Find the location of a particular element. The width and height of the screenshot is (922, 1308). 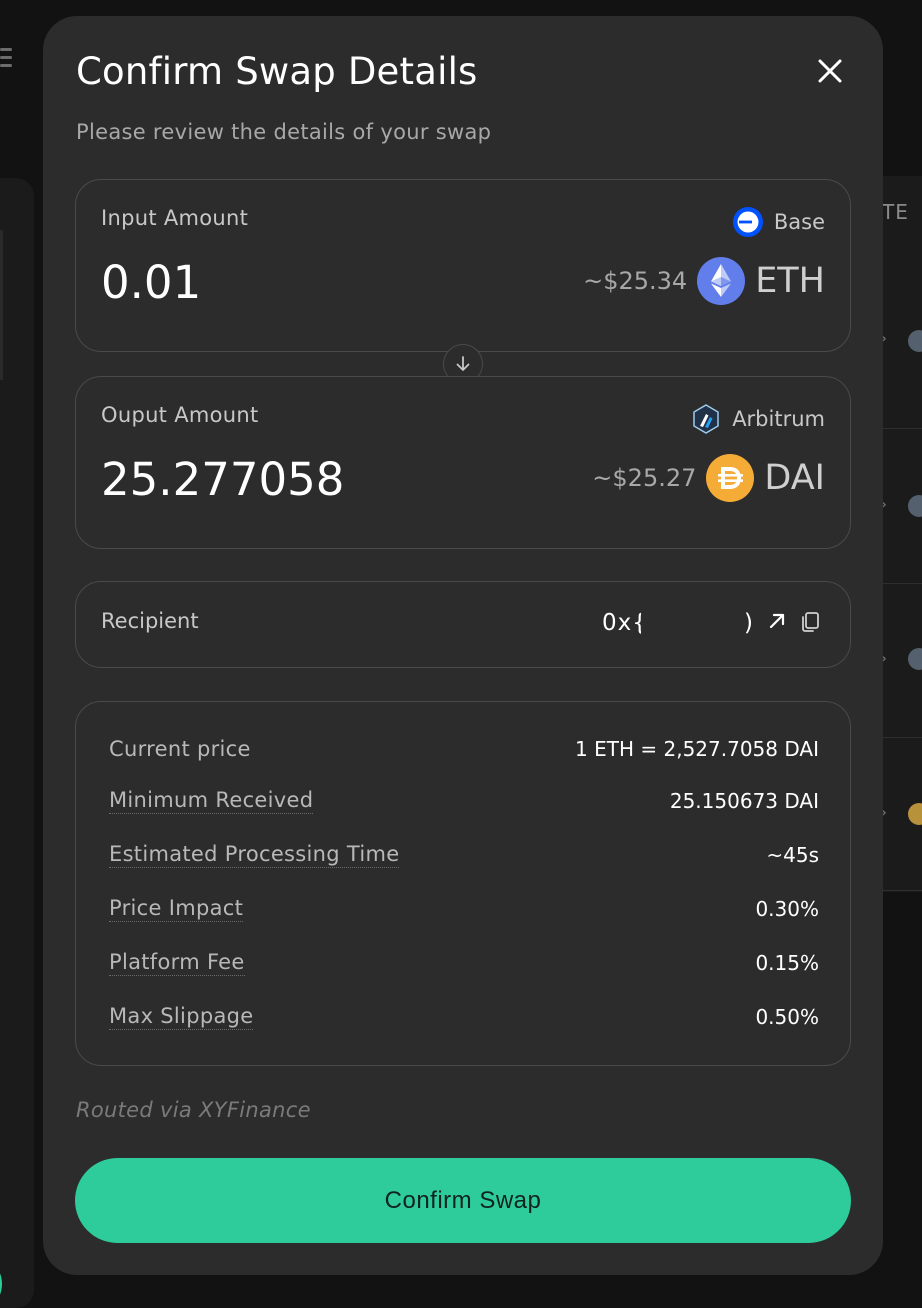

eth-icon is located at coordinates (721, 281).